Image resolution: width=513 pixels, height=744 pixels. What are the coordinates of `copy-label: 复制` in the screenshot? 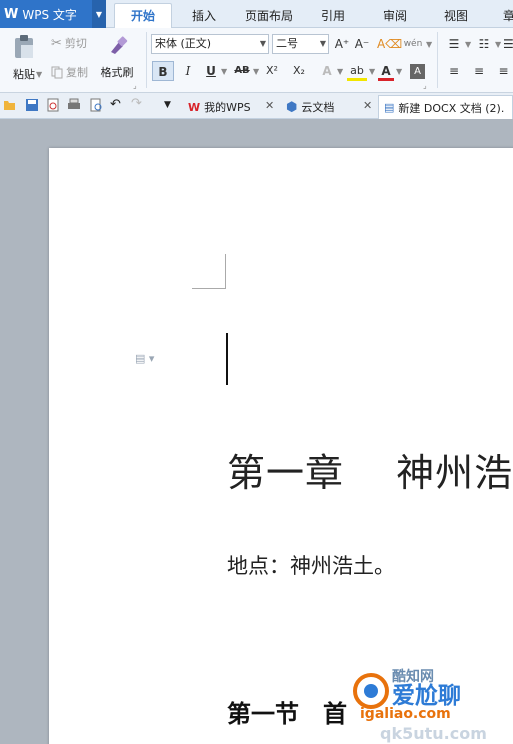 It's located at (77, 72).